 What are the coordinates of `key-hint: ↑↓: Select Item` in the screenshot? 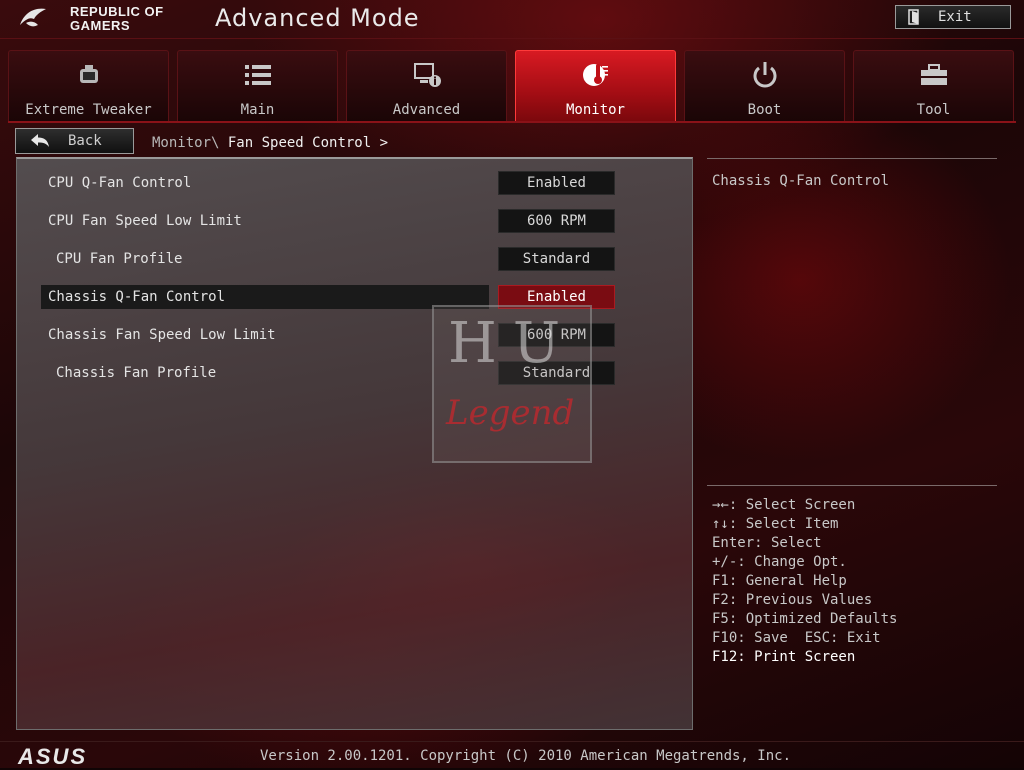 It's located at (775, 524).